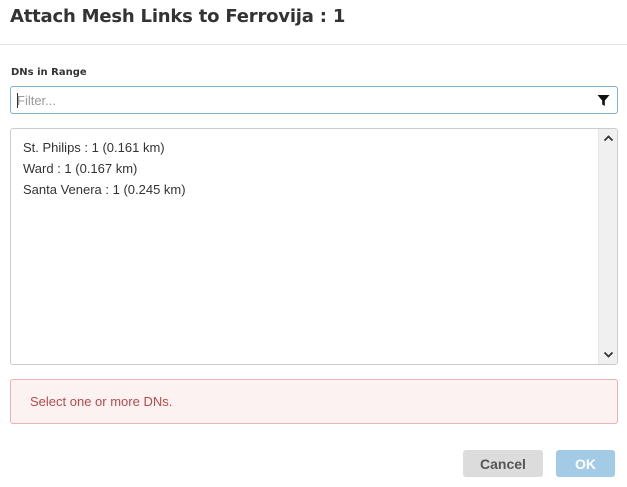 This screenshot has height=487, width=627. I want to click on filter-field, so click(314, 100).